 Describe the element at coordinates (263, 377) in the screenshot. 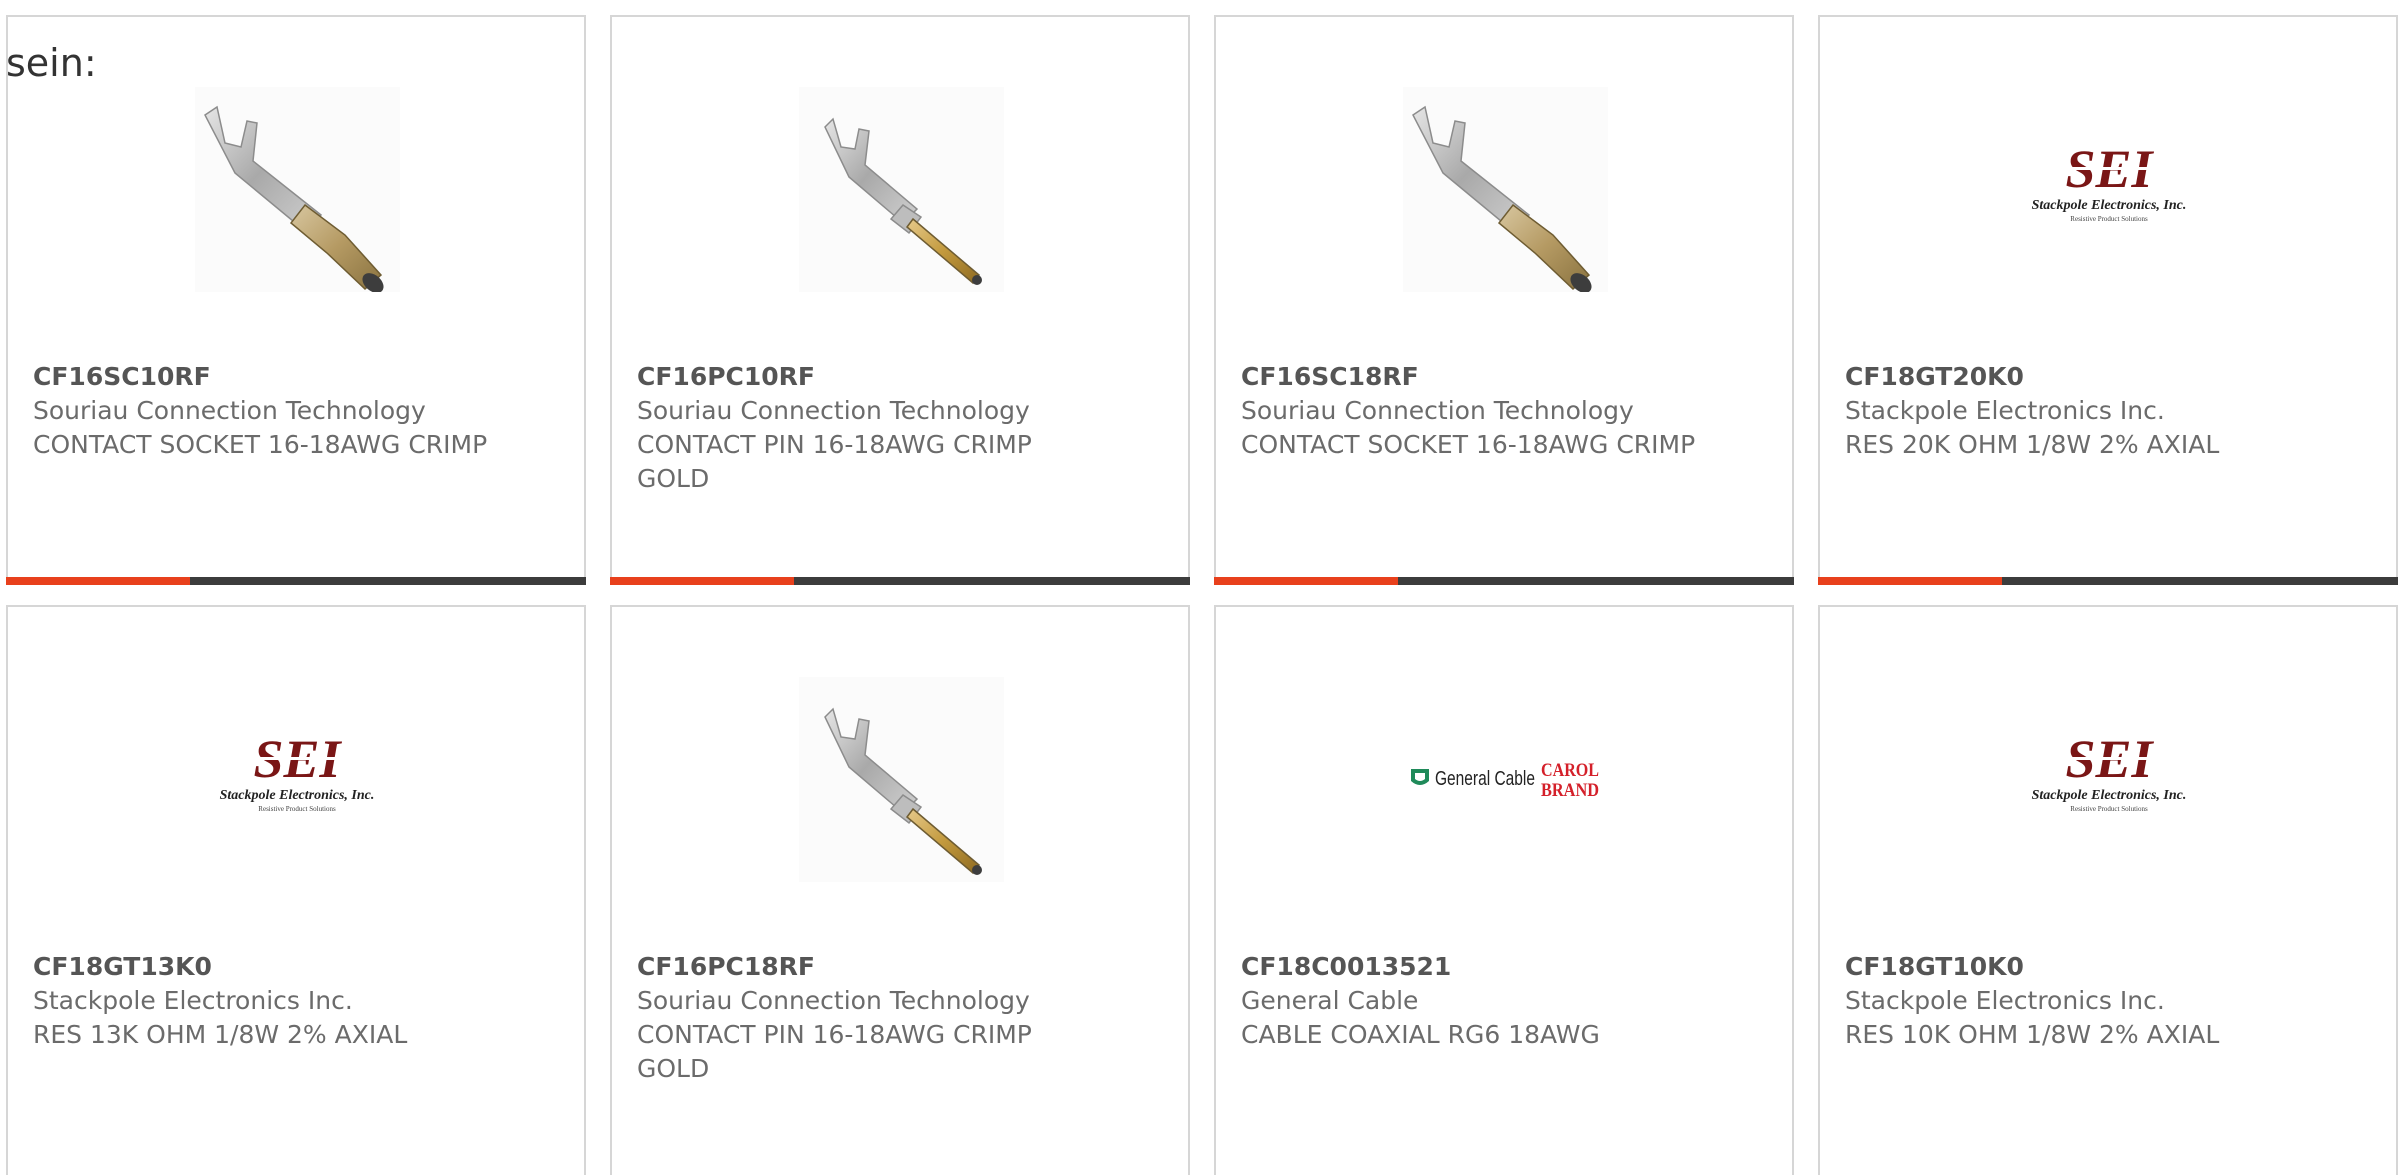

I see `part-number: CF16SC10RF` at that location.